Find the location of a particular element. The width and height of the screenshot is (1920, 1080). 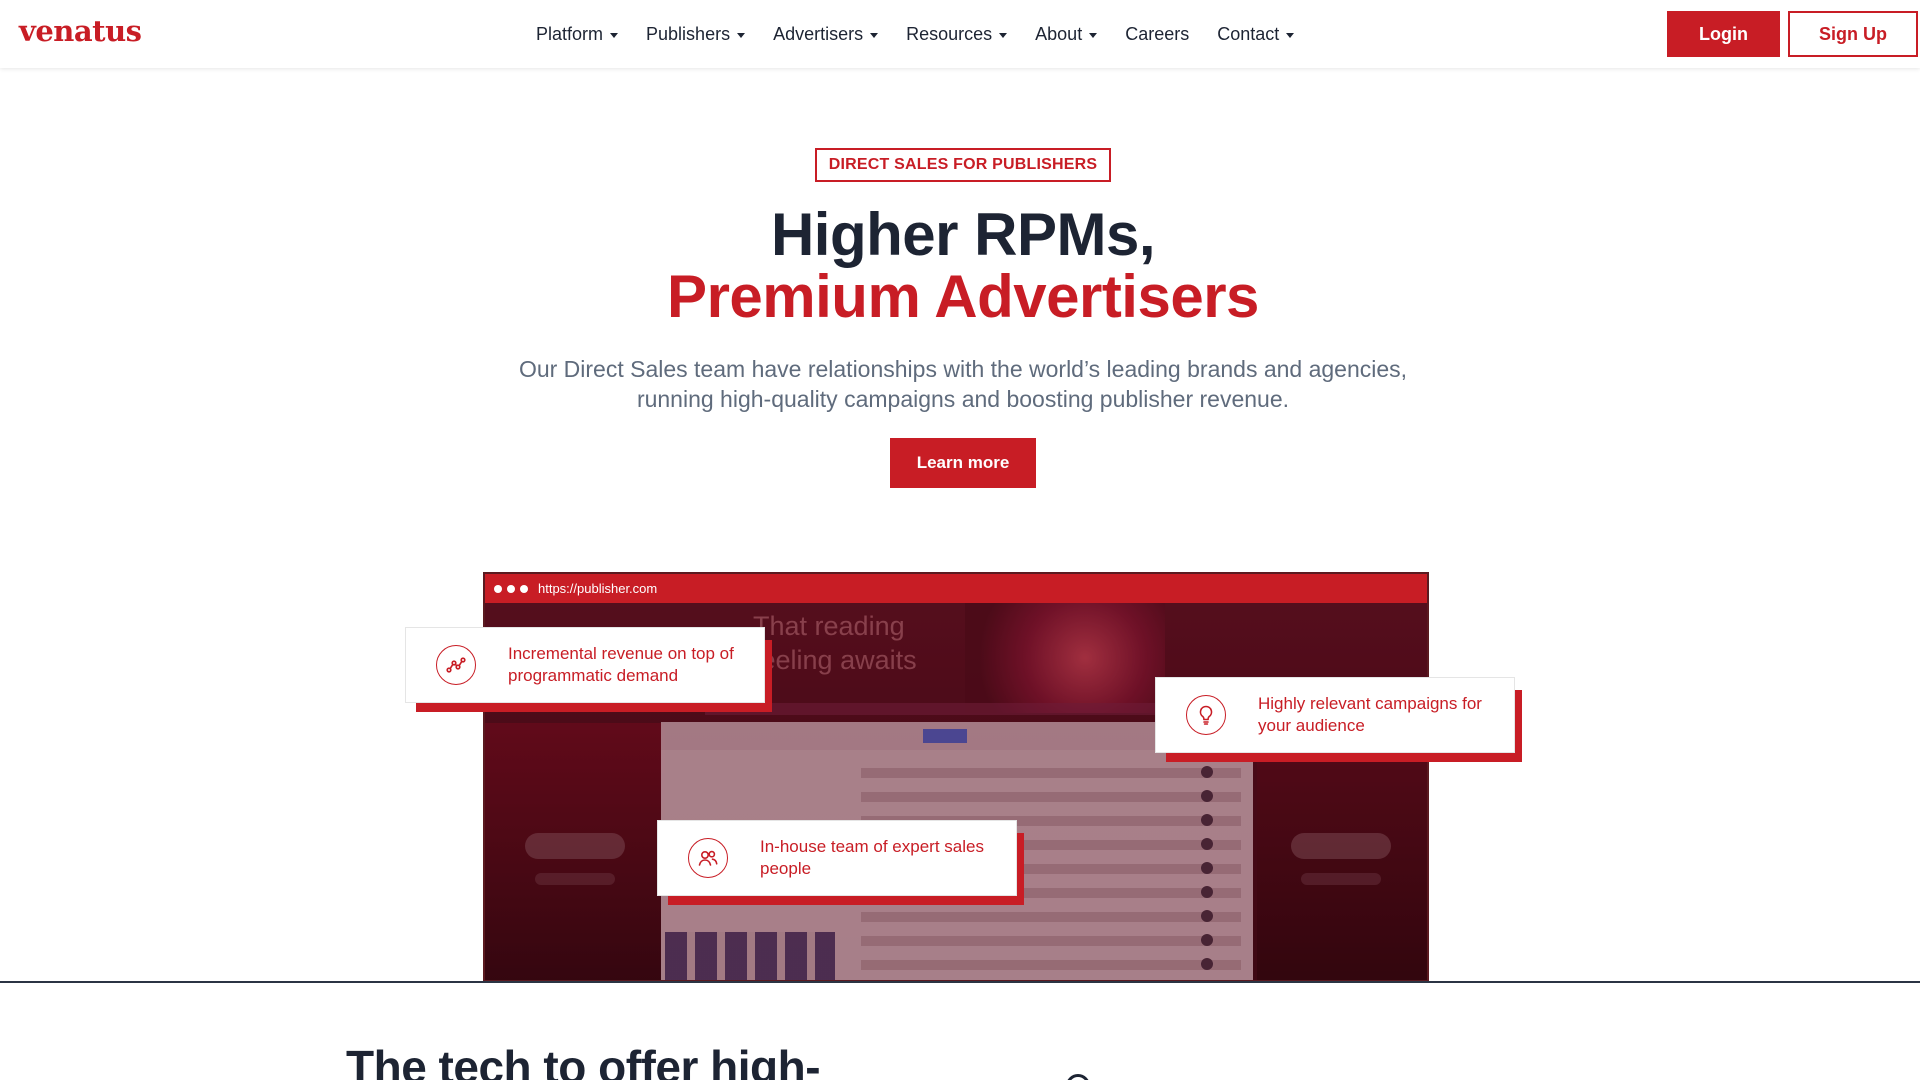

nav-item-advertisers: Advertisers is located at coordinates (826, 34).